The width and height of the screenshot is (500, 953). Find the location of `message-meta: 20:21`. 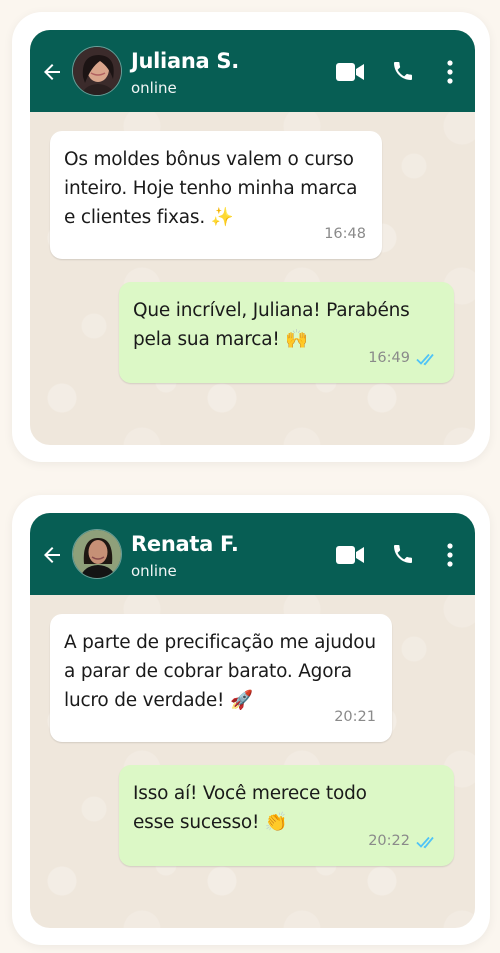

message-meta: 20:21 is located at coordinates (355, 717).